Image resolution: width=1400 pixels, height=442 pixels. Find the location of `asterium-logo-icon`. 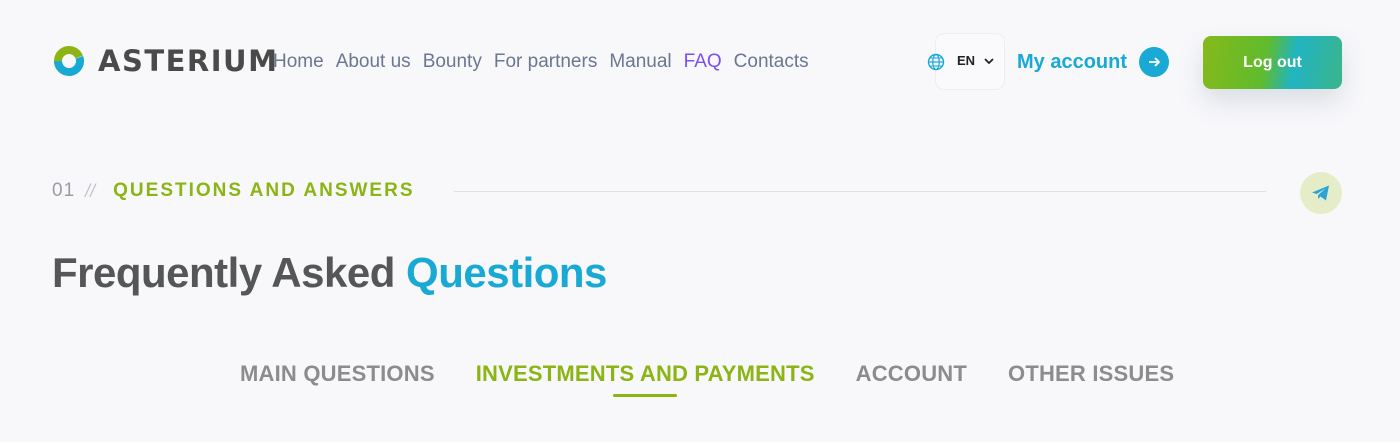

asterium-logo-icon is located at coordinates (69, 61).